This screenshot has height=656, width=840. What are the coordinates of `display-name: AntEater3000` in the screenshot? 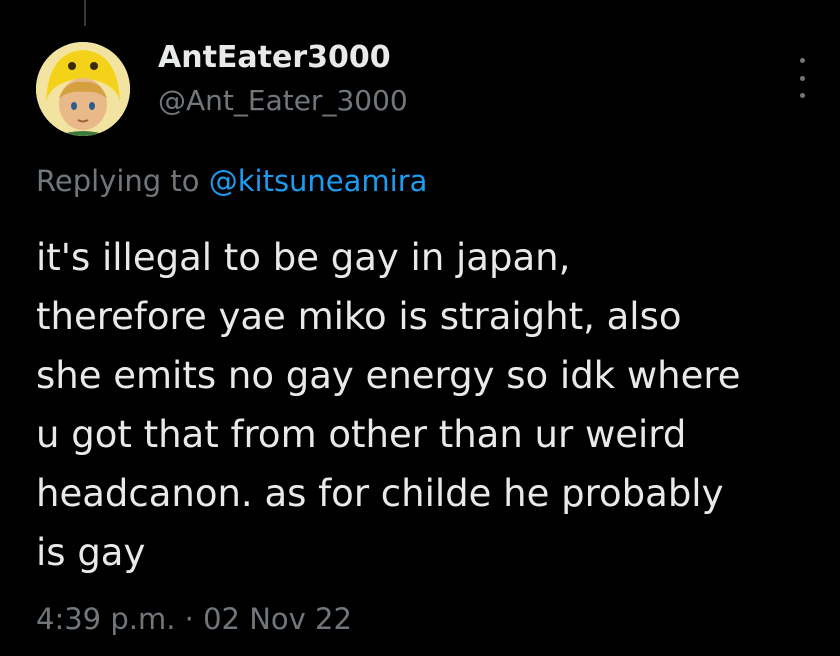 It's located at (274, 57).